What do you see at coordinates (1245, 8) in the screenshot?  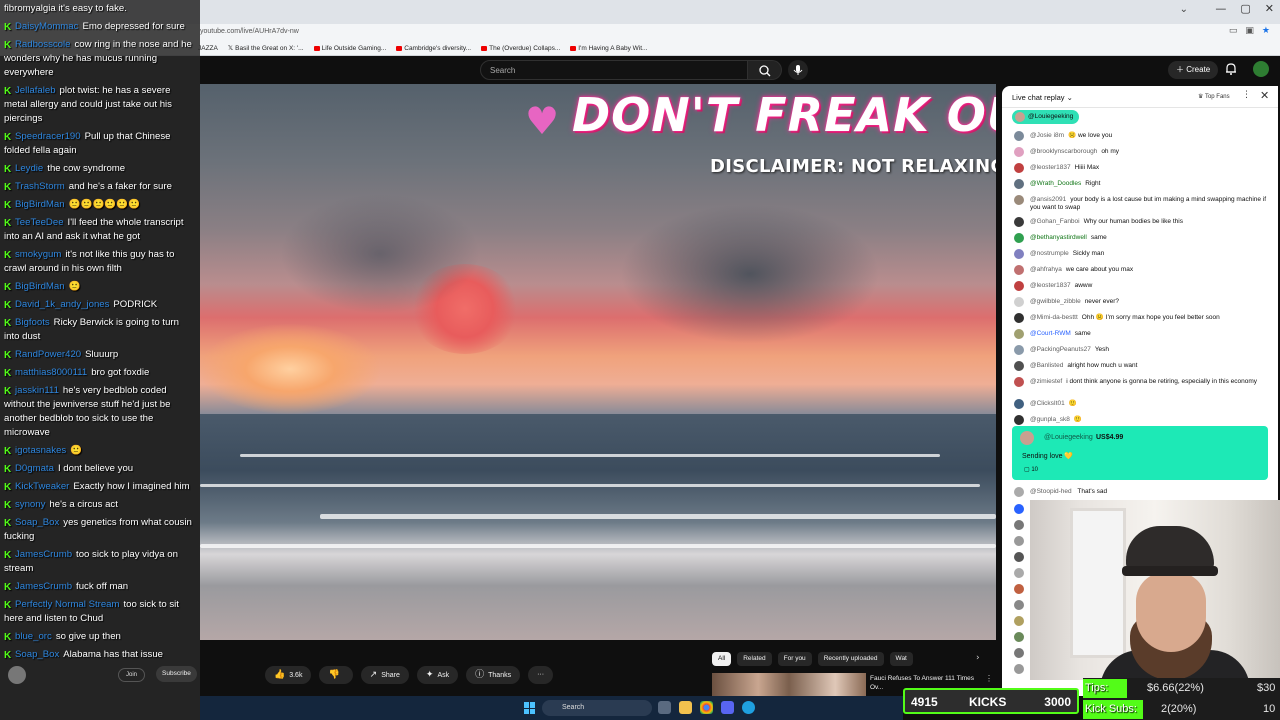 I see `maximize-button: ▢` at bounding box center [1245, 8].